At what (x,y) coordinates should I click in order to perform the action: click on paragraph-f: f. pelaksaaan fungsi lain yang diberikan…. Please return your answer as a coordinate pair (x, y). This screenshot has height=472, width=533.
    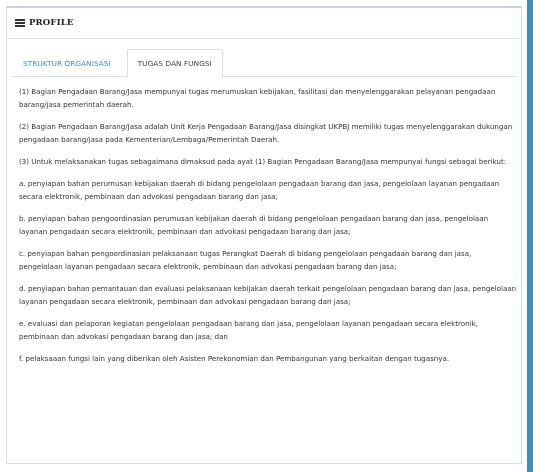
    Looking at the image, I should click on (234, 358).